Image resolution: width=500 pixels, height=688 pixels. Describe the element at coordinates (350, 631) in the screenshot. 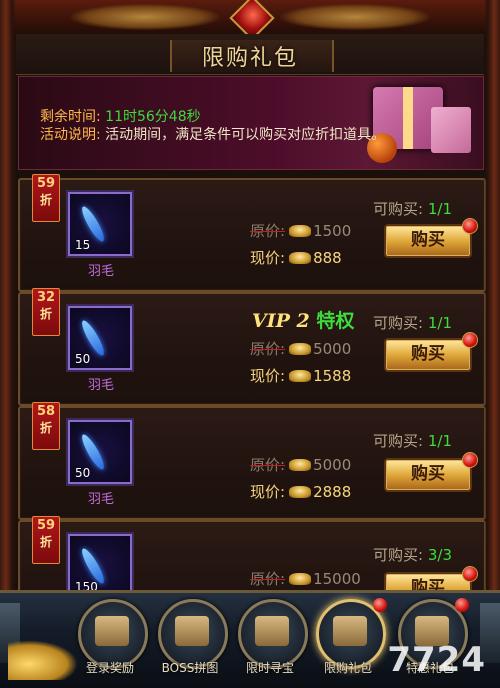

I see `gift-bag-icon` at that location.